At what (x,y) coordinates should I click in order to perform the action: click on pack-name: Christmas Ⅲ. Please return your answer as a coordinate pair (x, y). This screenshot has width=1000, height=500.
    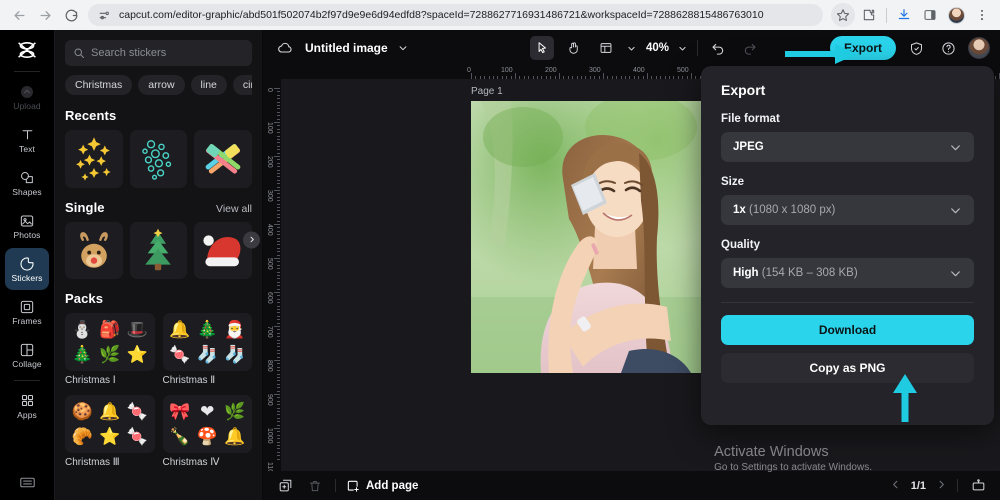
    Looking at the image, I should click on (92, 463).